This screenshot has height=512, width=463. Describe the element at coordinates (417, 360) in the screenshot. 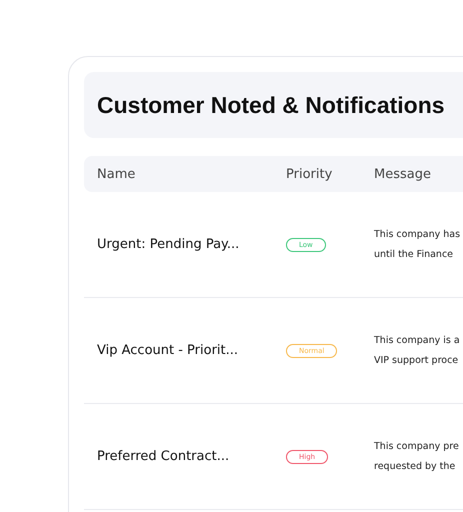

I see `message-text: VIP support proce` at that location.